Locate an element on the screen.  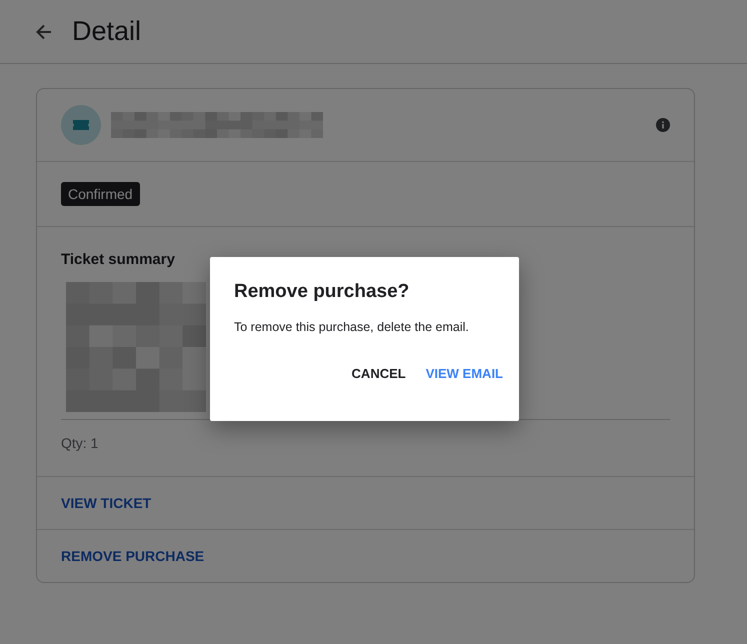
status-badge: Confirmed is located at coordinates (100, 194).